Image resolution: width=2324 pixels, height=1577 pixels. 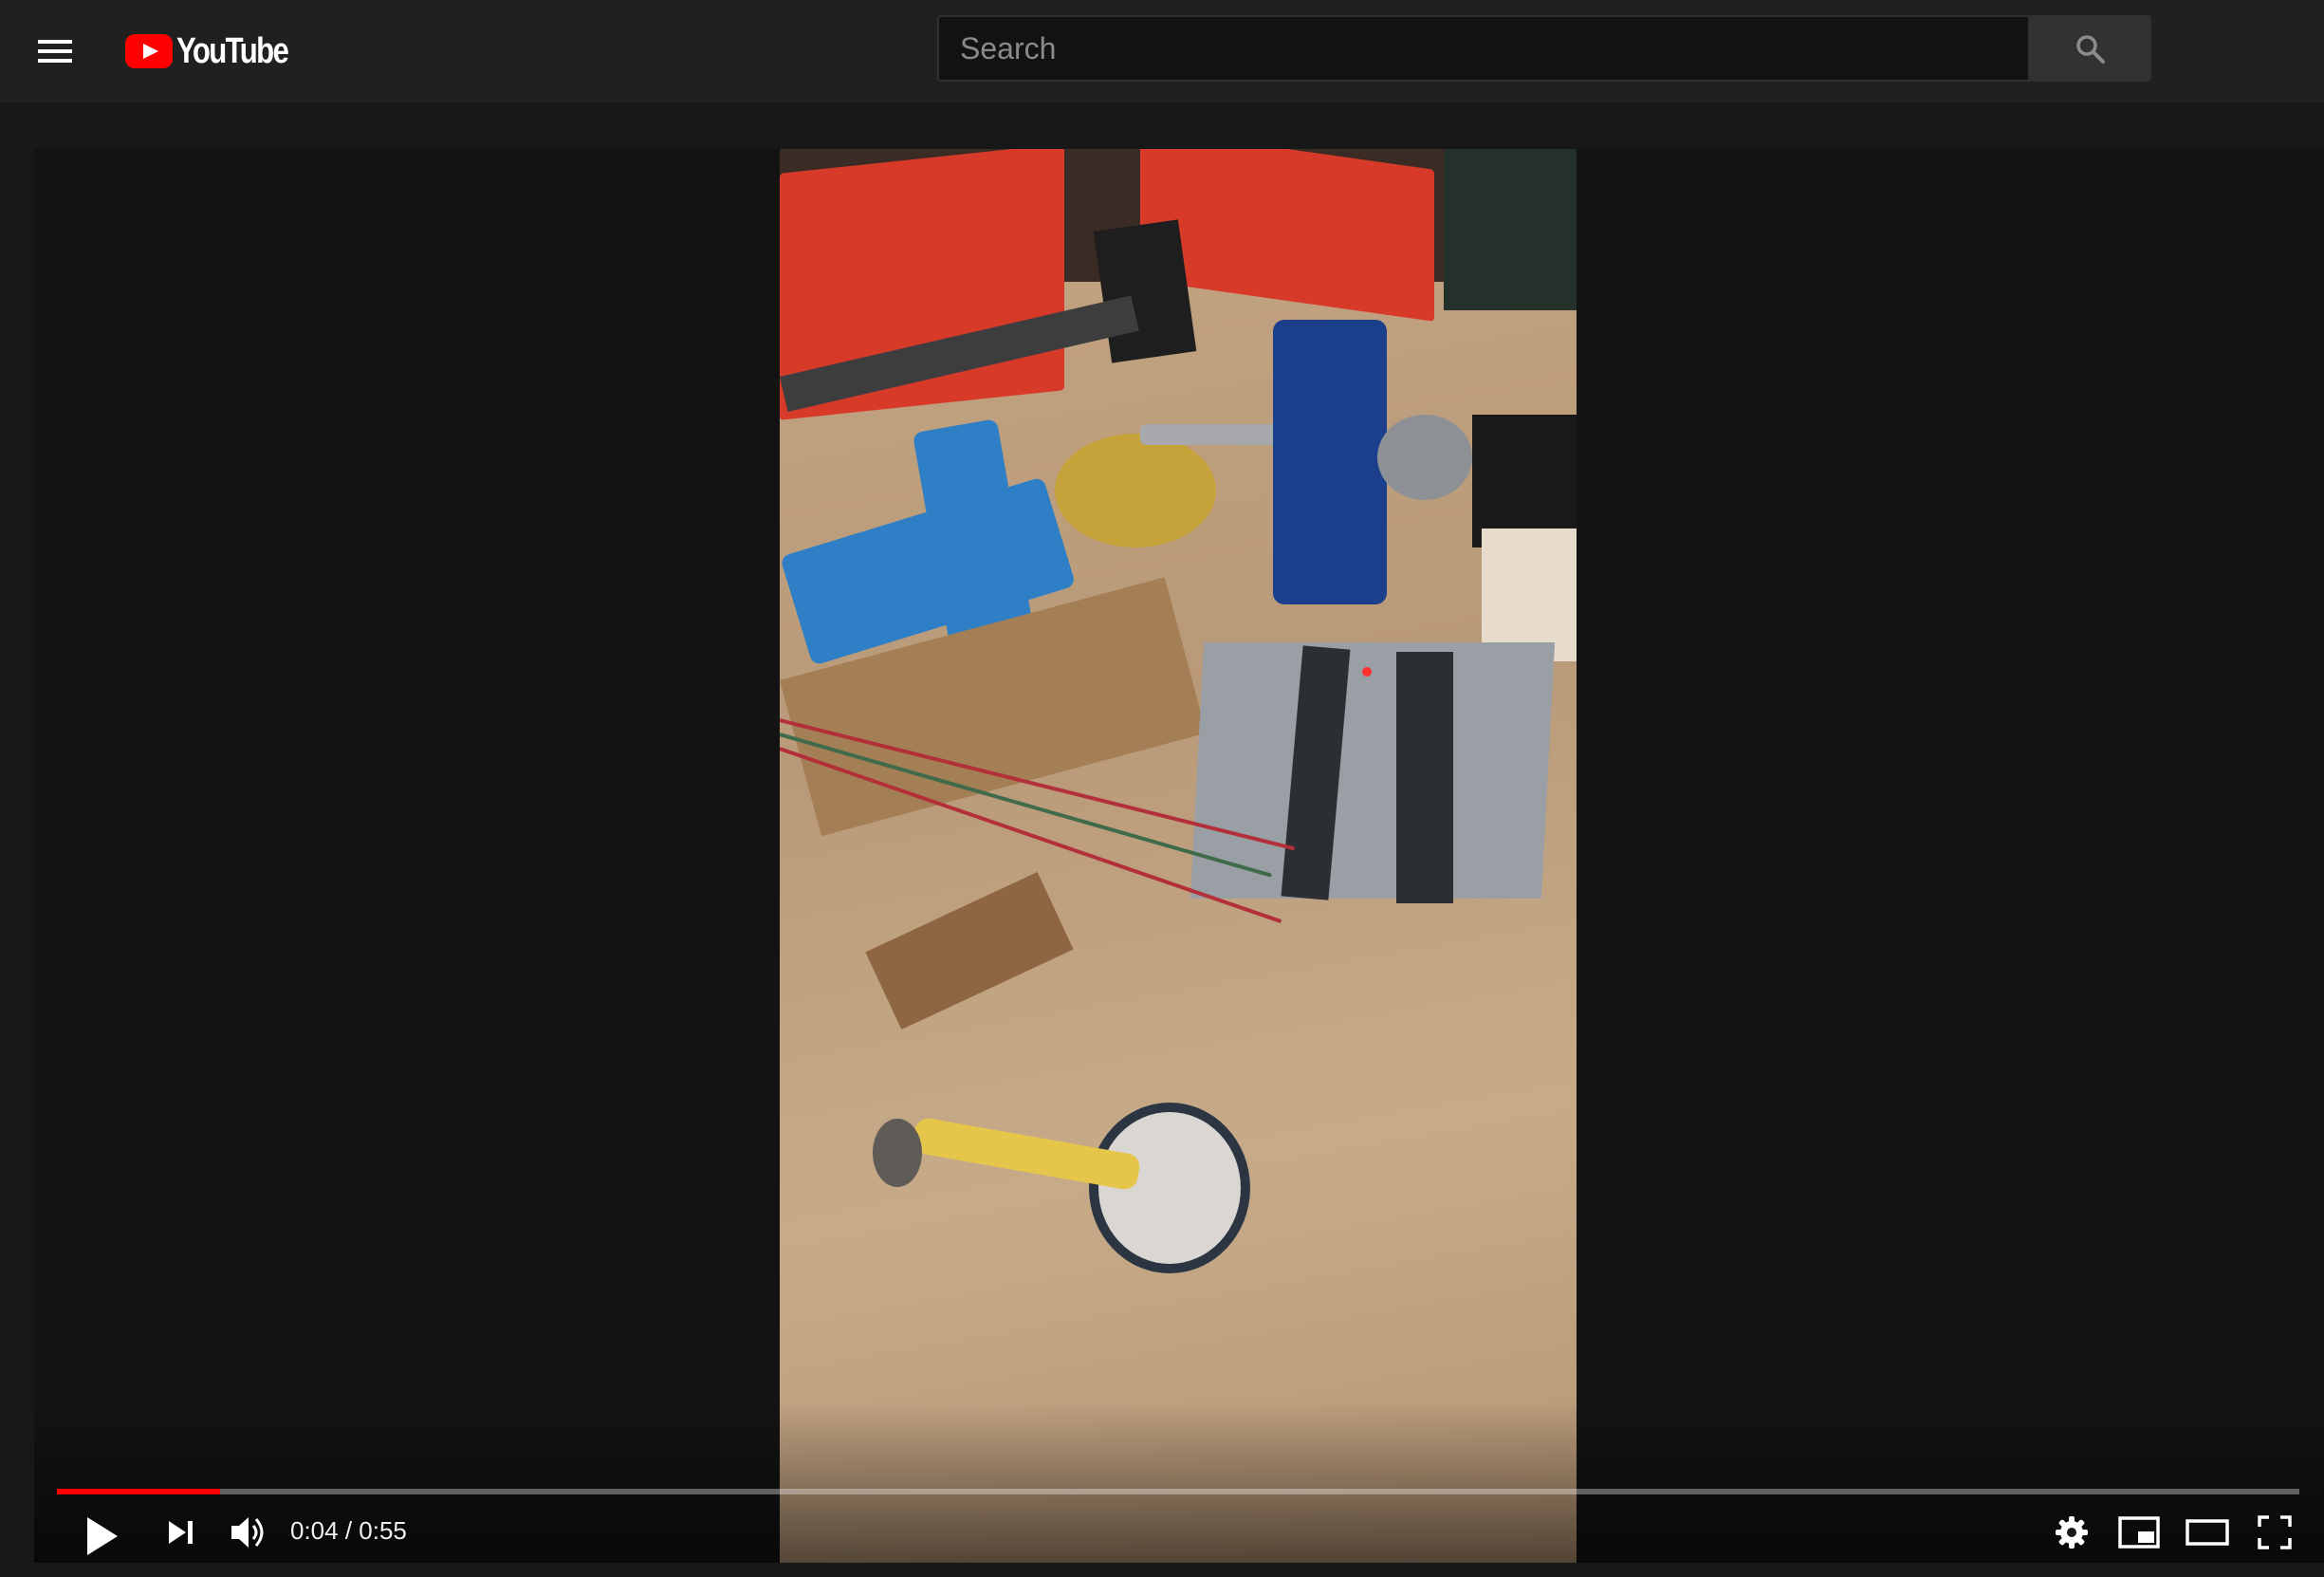 I want to click on miniplayer-button, so click(x=2139, y=1533).